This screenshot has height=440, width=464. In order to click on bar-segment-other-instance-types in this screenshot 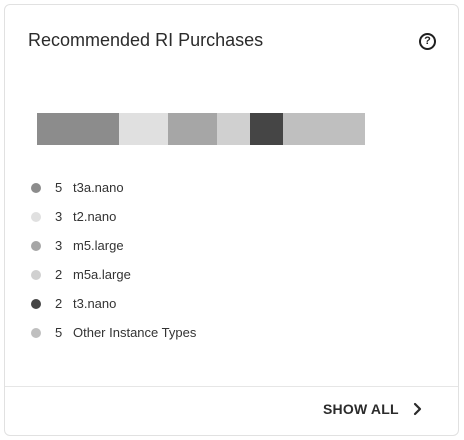, I will do `click(323, 129)`.